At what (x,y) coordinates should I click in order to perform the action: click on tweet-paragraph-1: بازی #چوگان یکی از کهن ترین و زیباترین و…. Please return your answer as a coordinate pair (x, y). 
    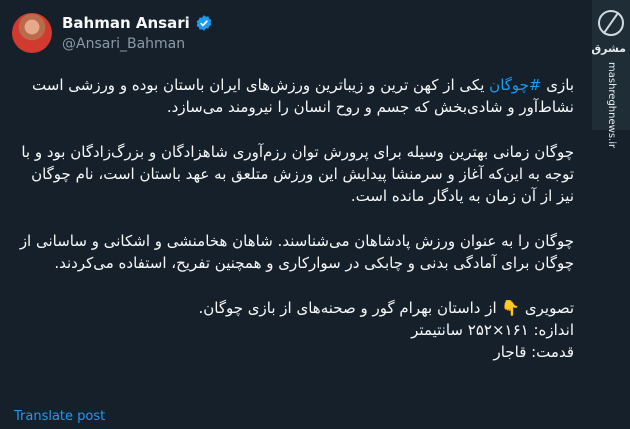
    Looking at the image, I should click on (293, 96).